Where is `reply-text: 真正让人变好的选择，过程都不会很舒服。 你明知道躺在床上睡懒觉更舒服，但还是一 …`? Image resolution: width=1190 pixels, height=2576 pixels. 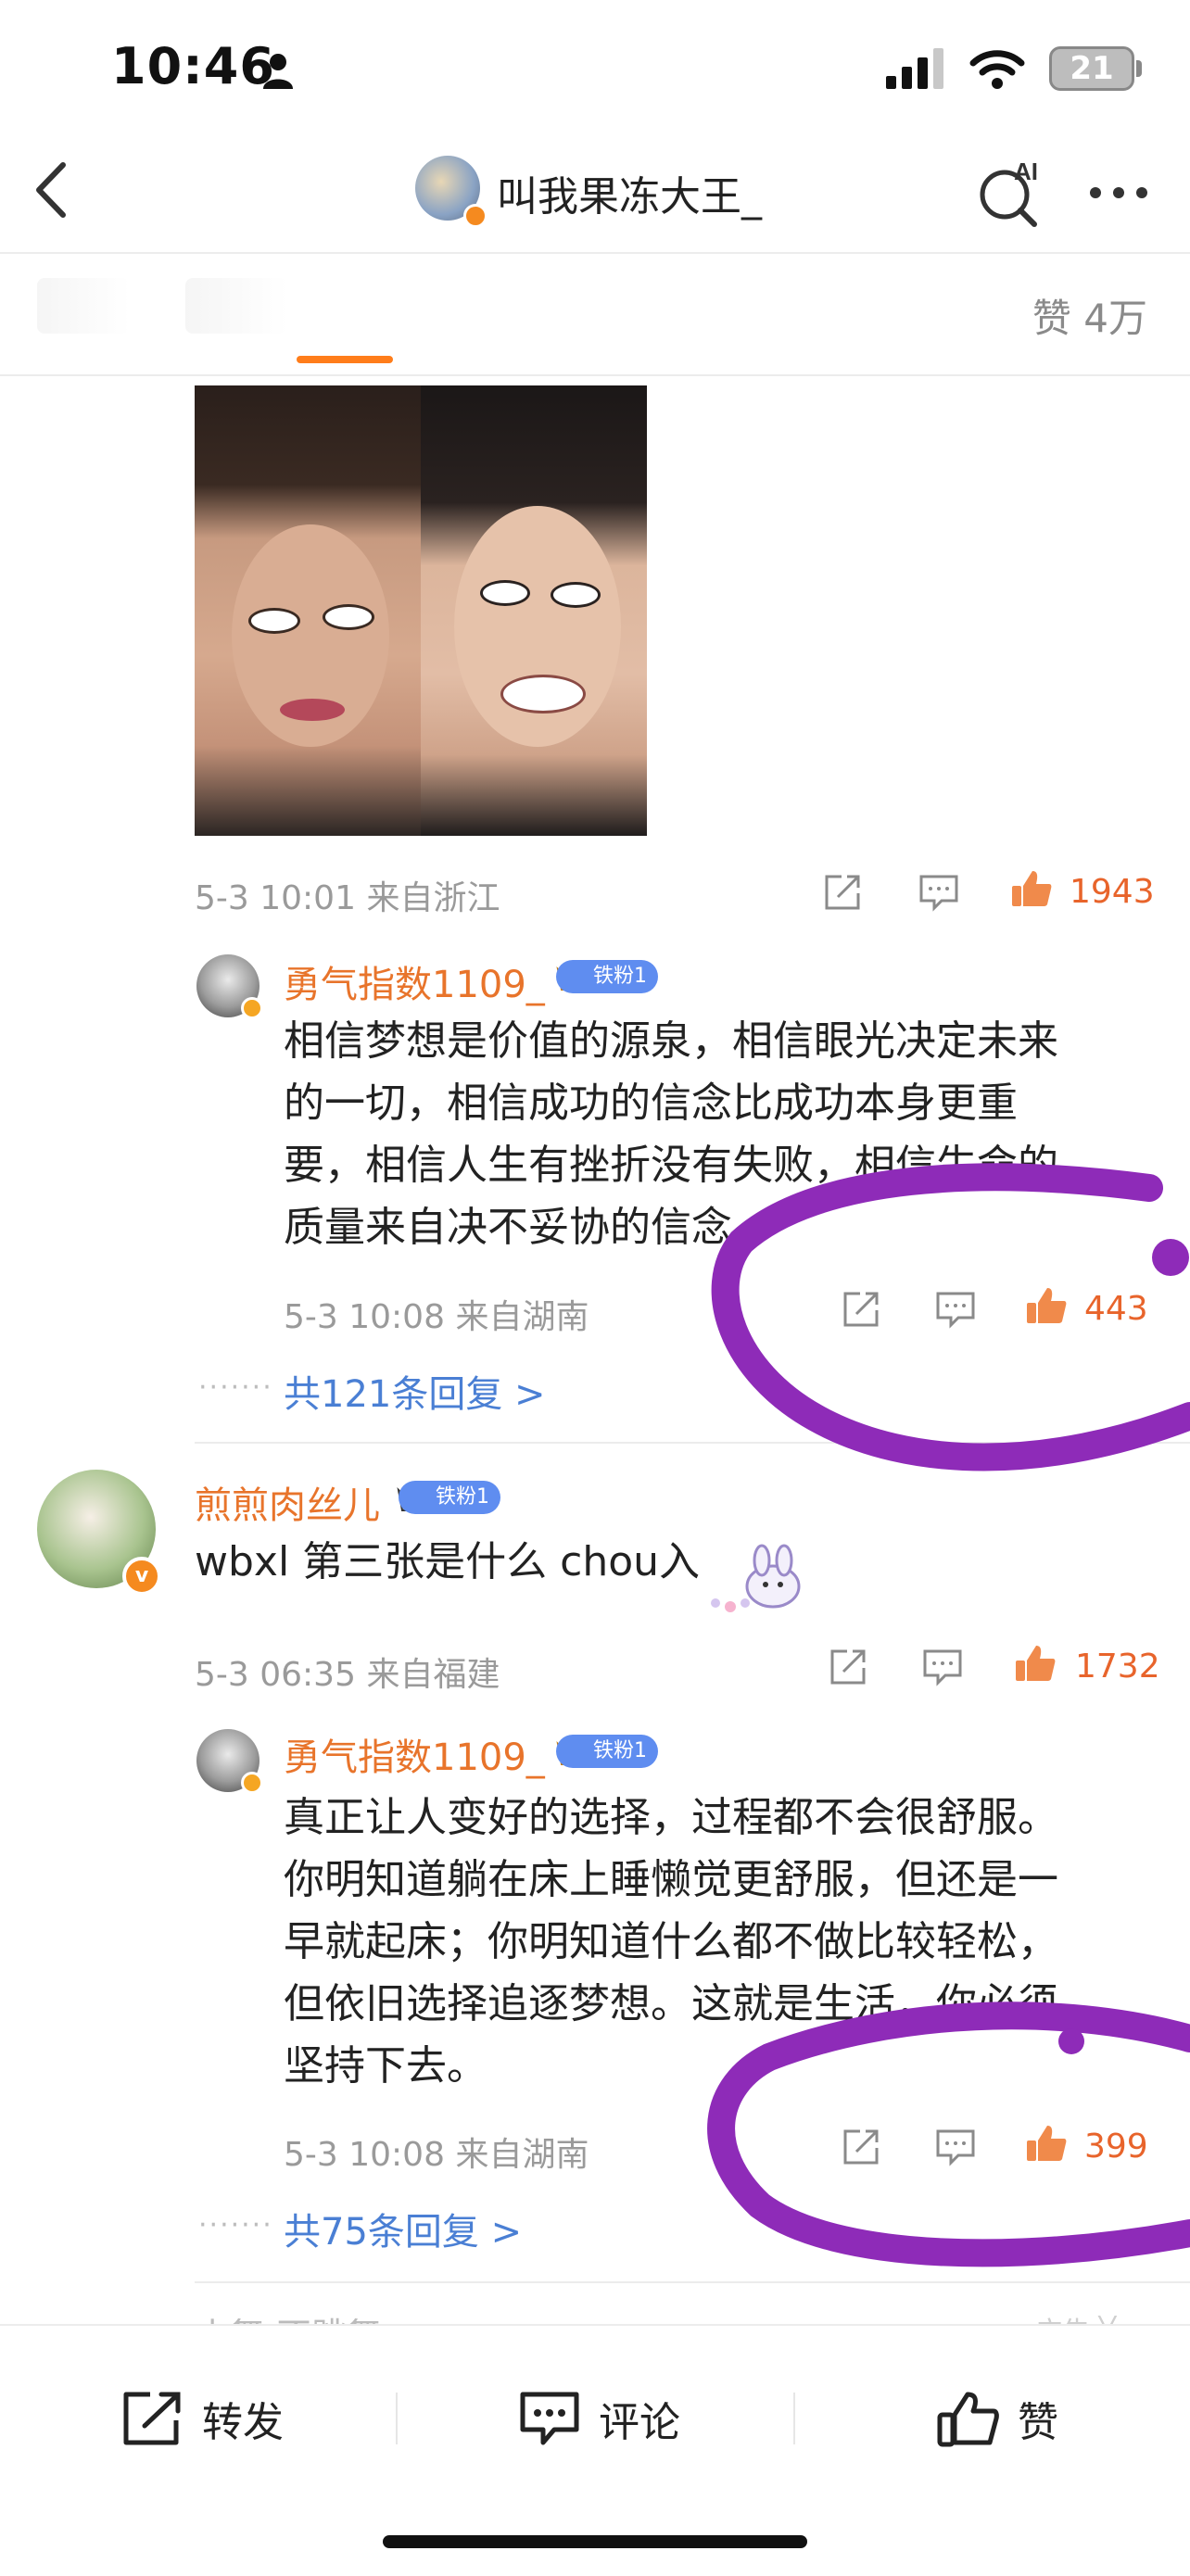 reply-text: 真正让人变好的选择，过程都不会很舒服。 你明知道躺在床上睡懒觉更舒服，但还是一 … is located at coordinates (671, 1942).